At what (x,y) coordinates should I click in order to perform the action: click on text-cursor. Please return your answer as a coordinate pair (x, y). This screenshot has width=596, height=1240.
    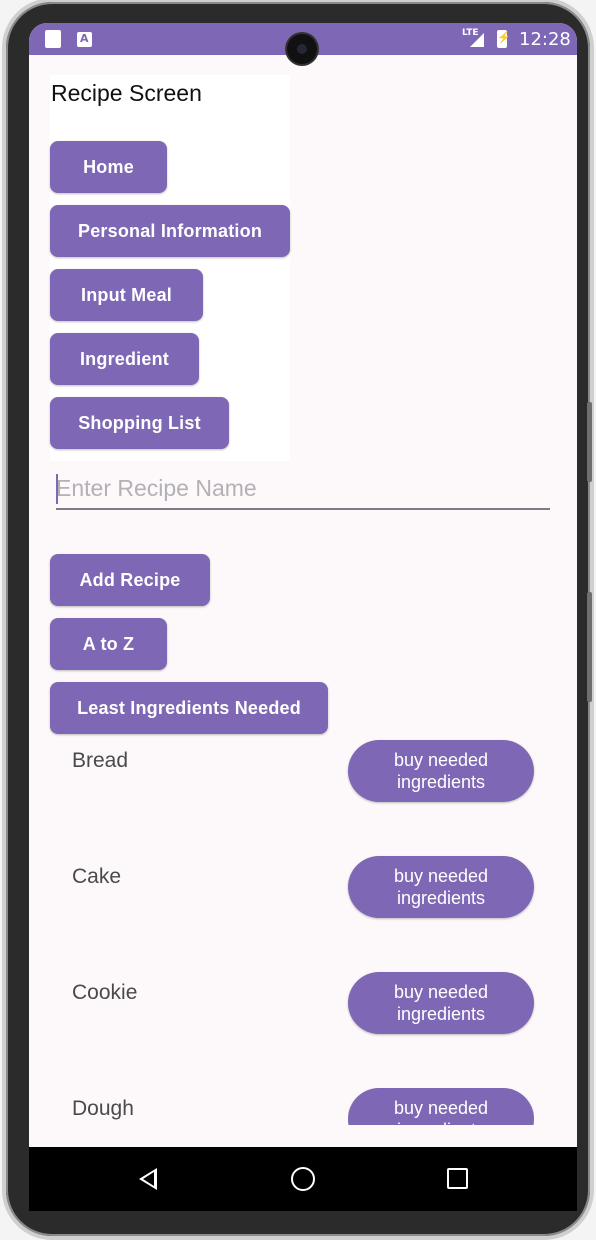
    Looking at the image, I should click on (57, 489).